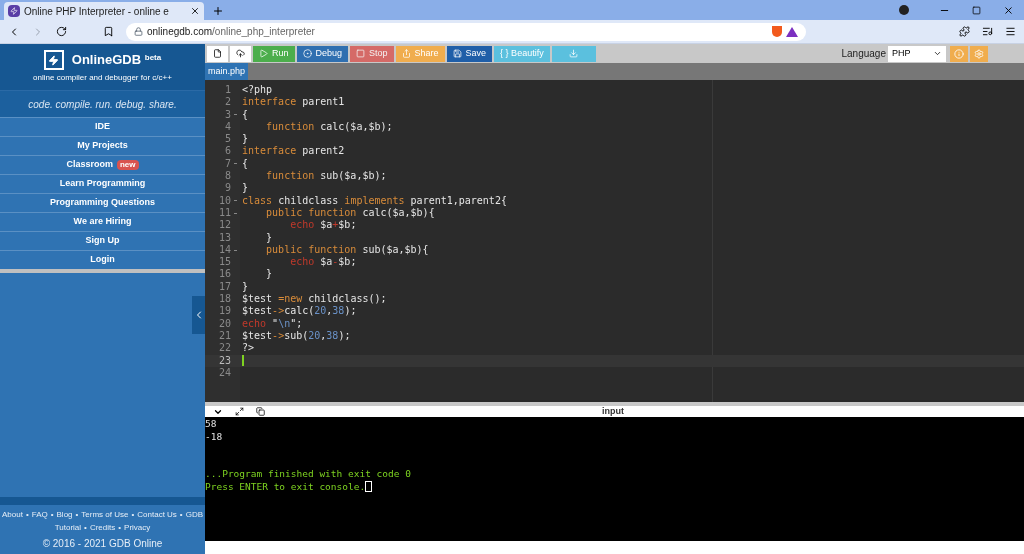  Describe the element at coordinates (102, 126) in the screenshot. I see `sidebar-menu-item: IDE` at that location.